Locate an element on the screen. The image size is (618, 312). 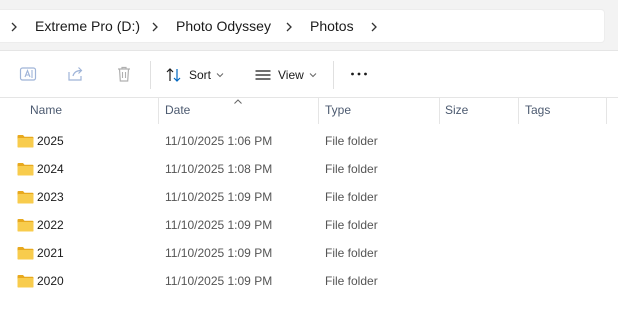
view-button: View is located at coordinates (285, 75).